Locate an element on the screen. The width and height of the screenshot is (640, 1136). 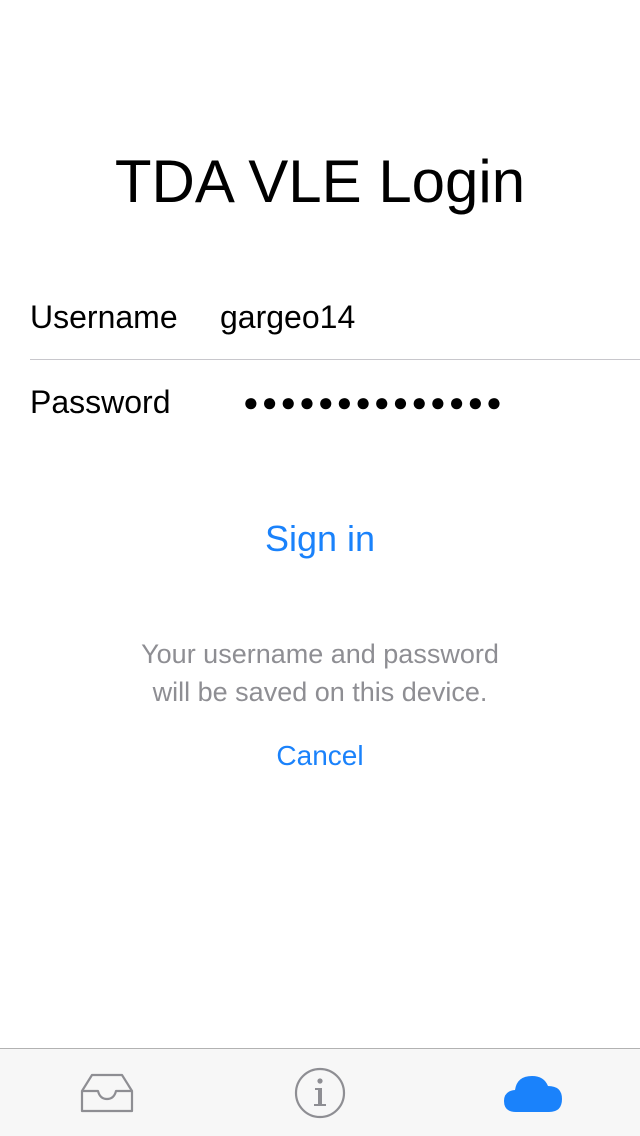
inbox-icon is located at coordinates (106, 1093).